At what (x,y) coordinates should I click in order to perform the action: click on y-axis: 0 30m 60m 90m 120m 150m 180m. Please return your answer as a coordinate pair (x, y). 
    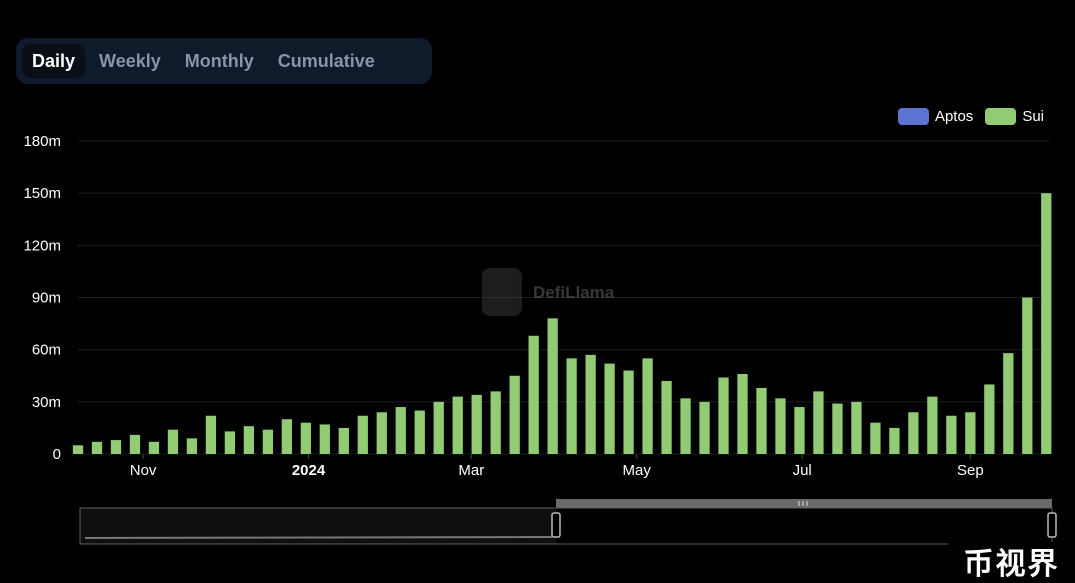
    Looking at the image, I should click on (42, 298).